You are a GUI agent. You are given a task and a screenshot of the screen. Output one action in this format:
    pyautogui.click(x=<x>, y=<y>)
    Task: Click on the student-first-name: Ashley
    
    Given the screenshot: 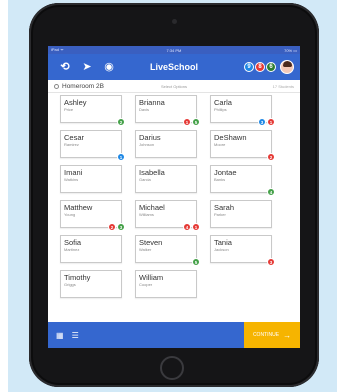 What is the action you would take?
    pyautogui.click(x=75, y=102)
    